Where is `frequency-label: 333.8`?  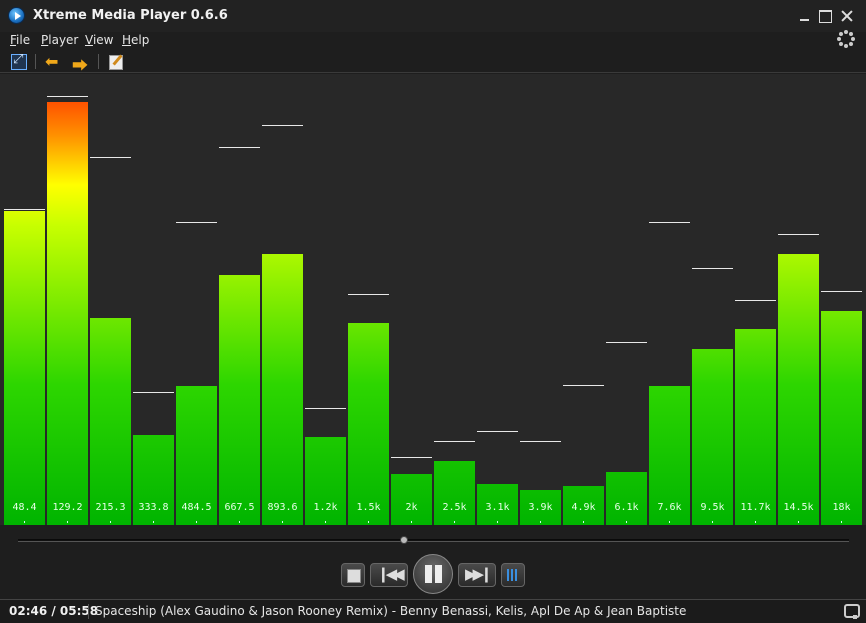
frequency-label: 333.8 is located at coordinates (153, 507).